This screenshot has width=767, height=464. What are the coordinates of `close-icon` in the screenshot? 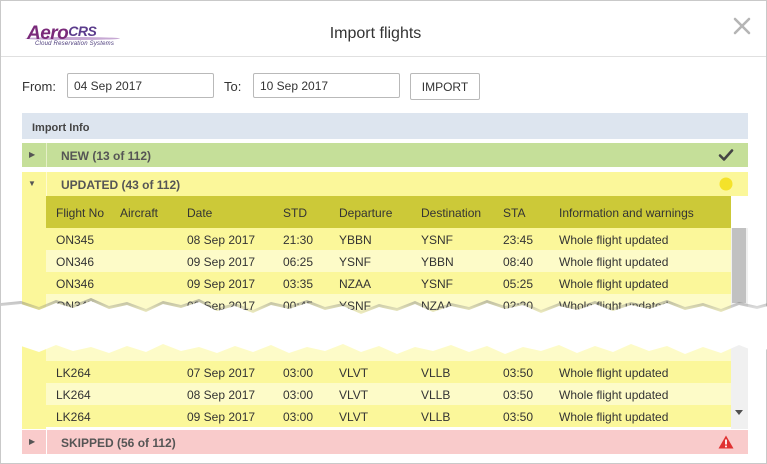 It's located at (742, 26).